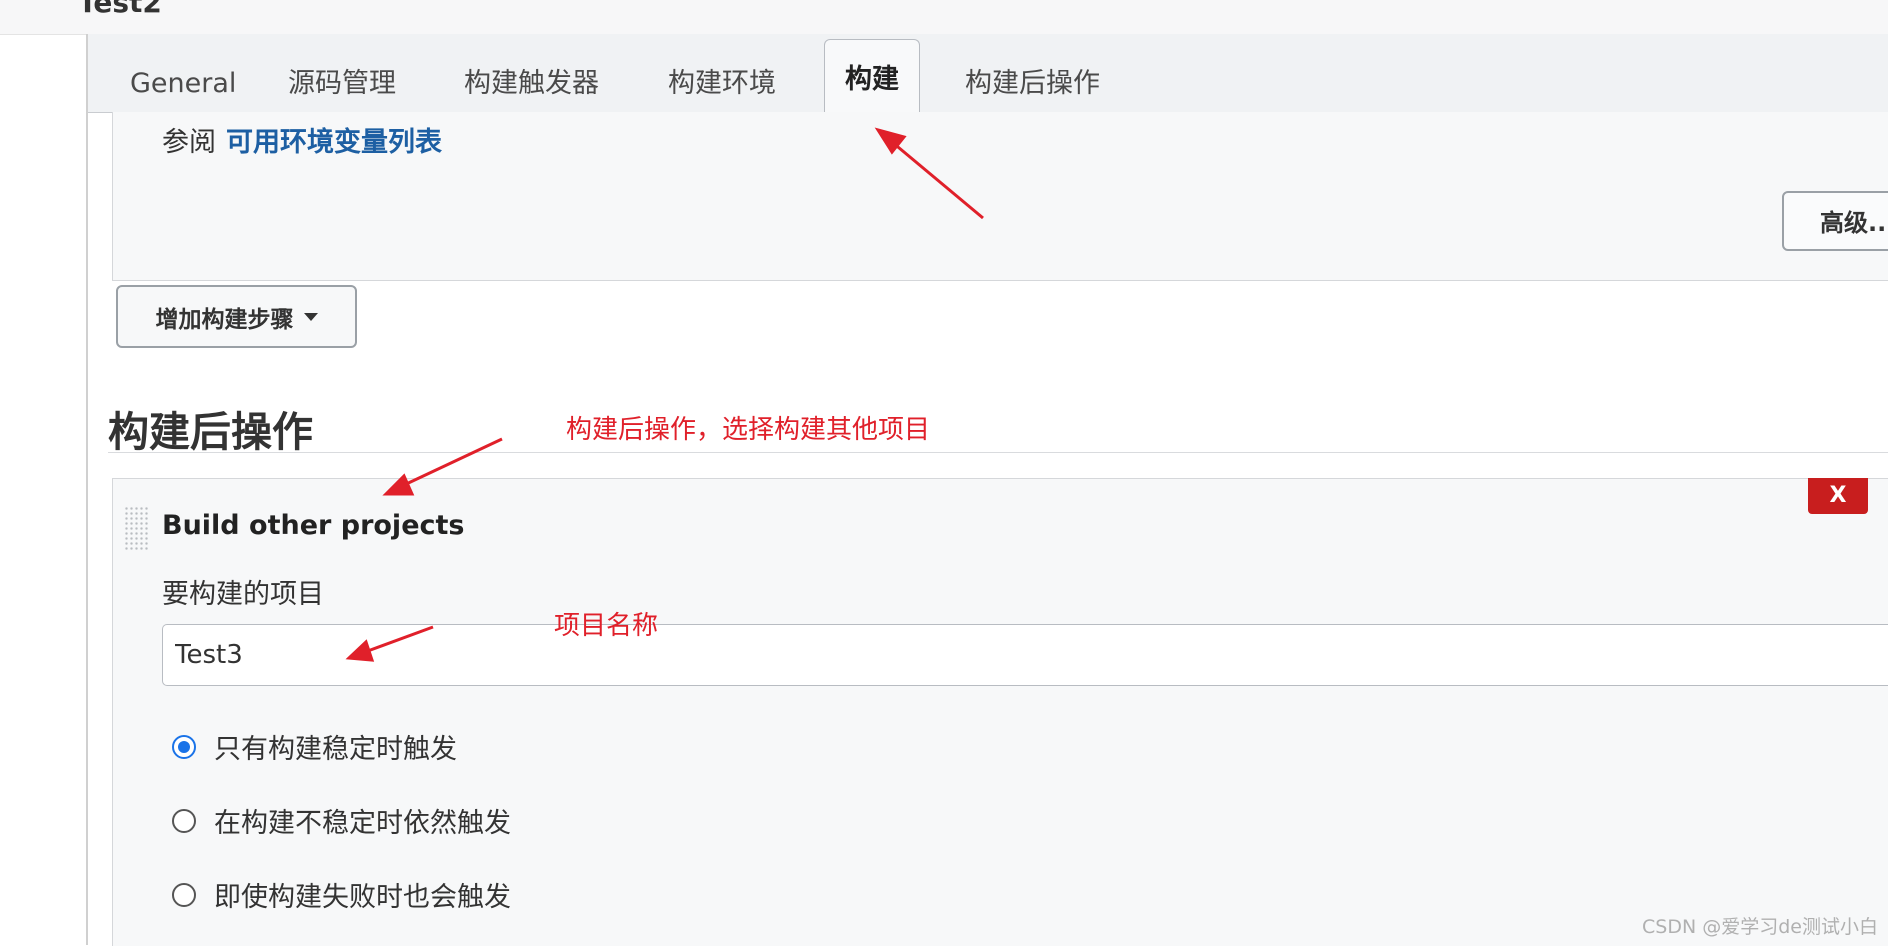 This screenshot has height=946, width=1888. I want to click on job-title: Test2, so click(120, 9).